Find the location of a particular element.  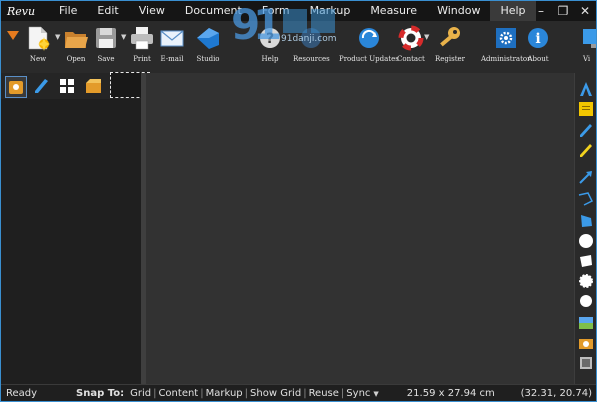

tab-layers is located at coordinates (68, 87).